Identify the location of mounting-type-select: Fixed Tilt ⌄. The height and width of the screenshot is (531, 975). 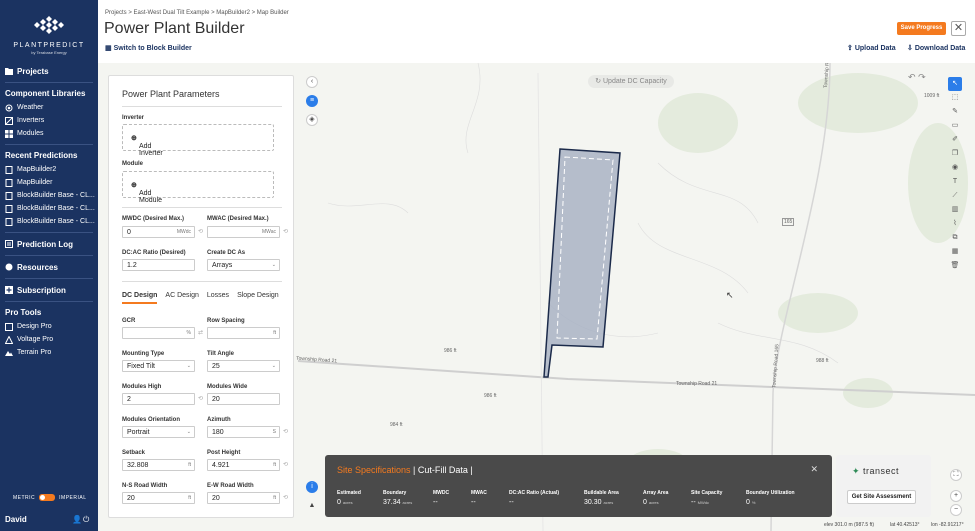
(158, 366).